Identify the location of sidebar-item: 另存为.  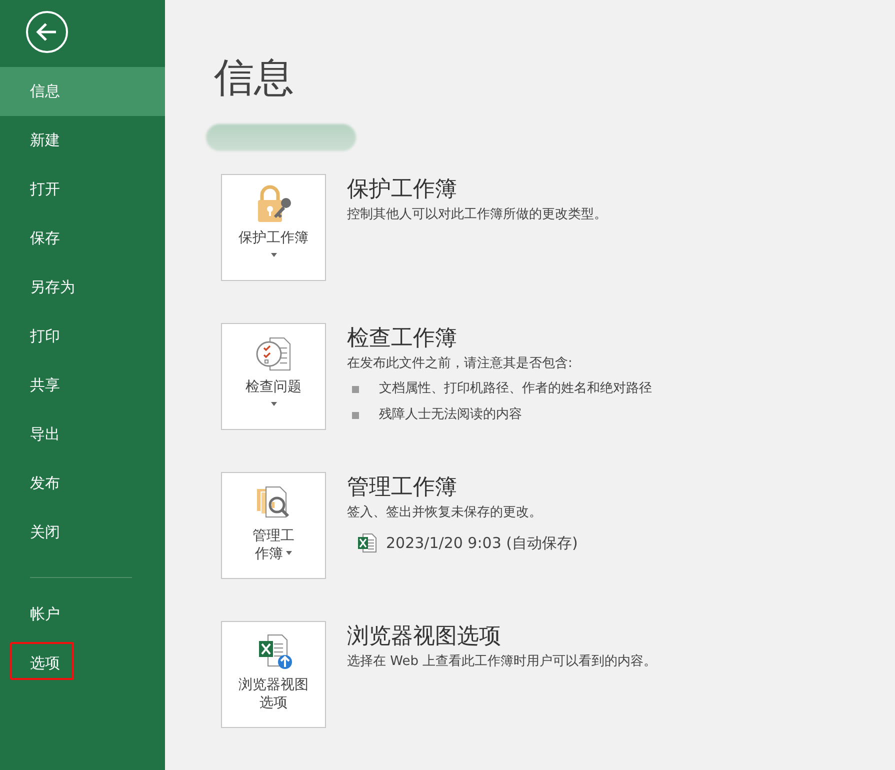
(82, 287).